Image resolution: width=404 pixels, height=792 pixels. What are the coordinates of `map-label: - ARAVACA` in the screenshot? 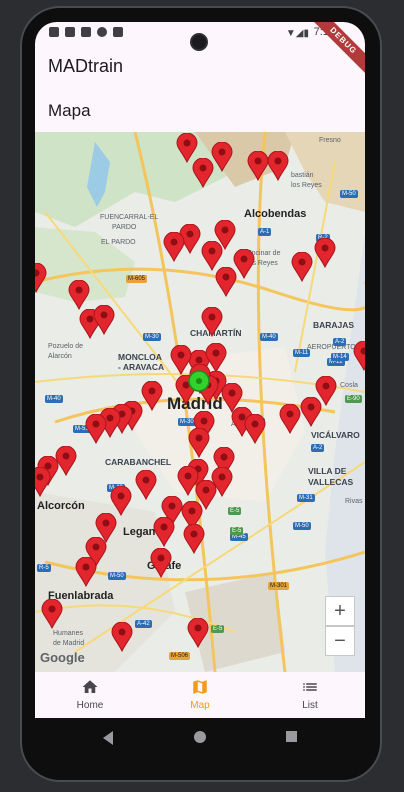 It's located at (141, 367).